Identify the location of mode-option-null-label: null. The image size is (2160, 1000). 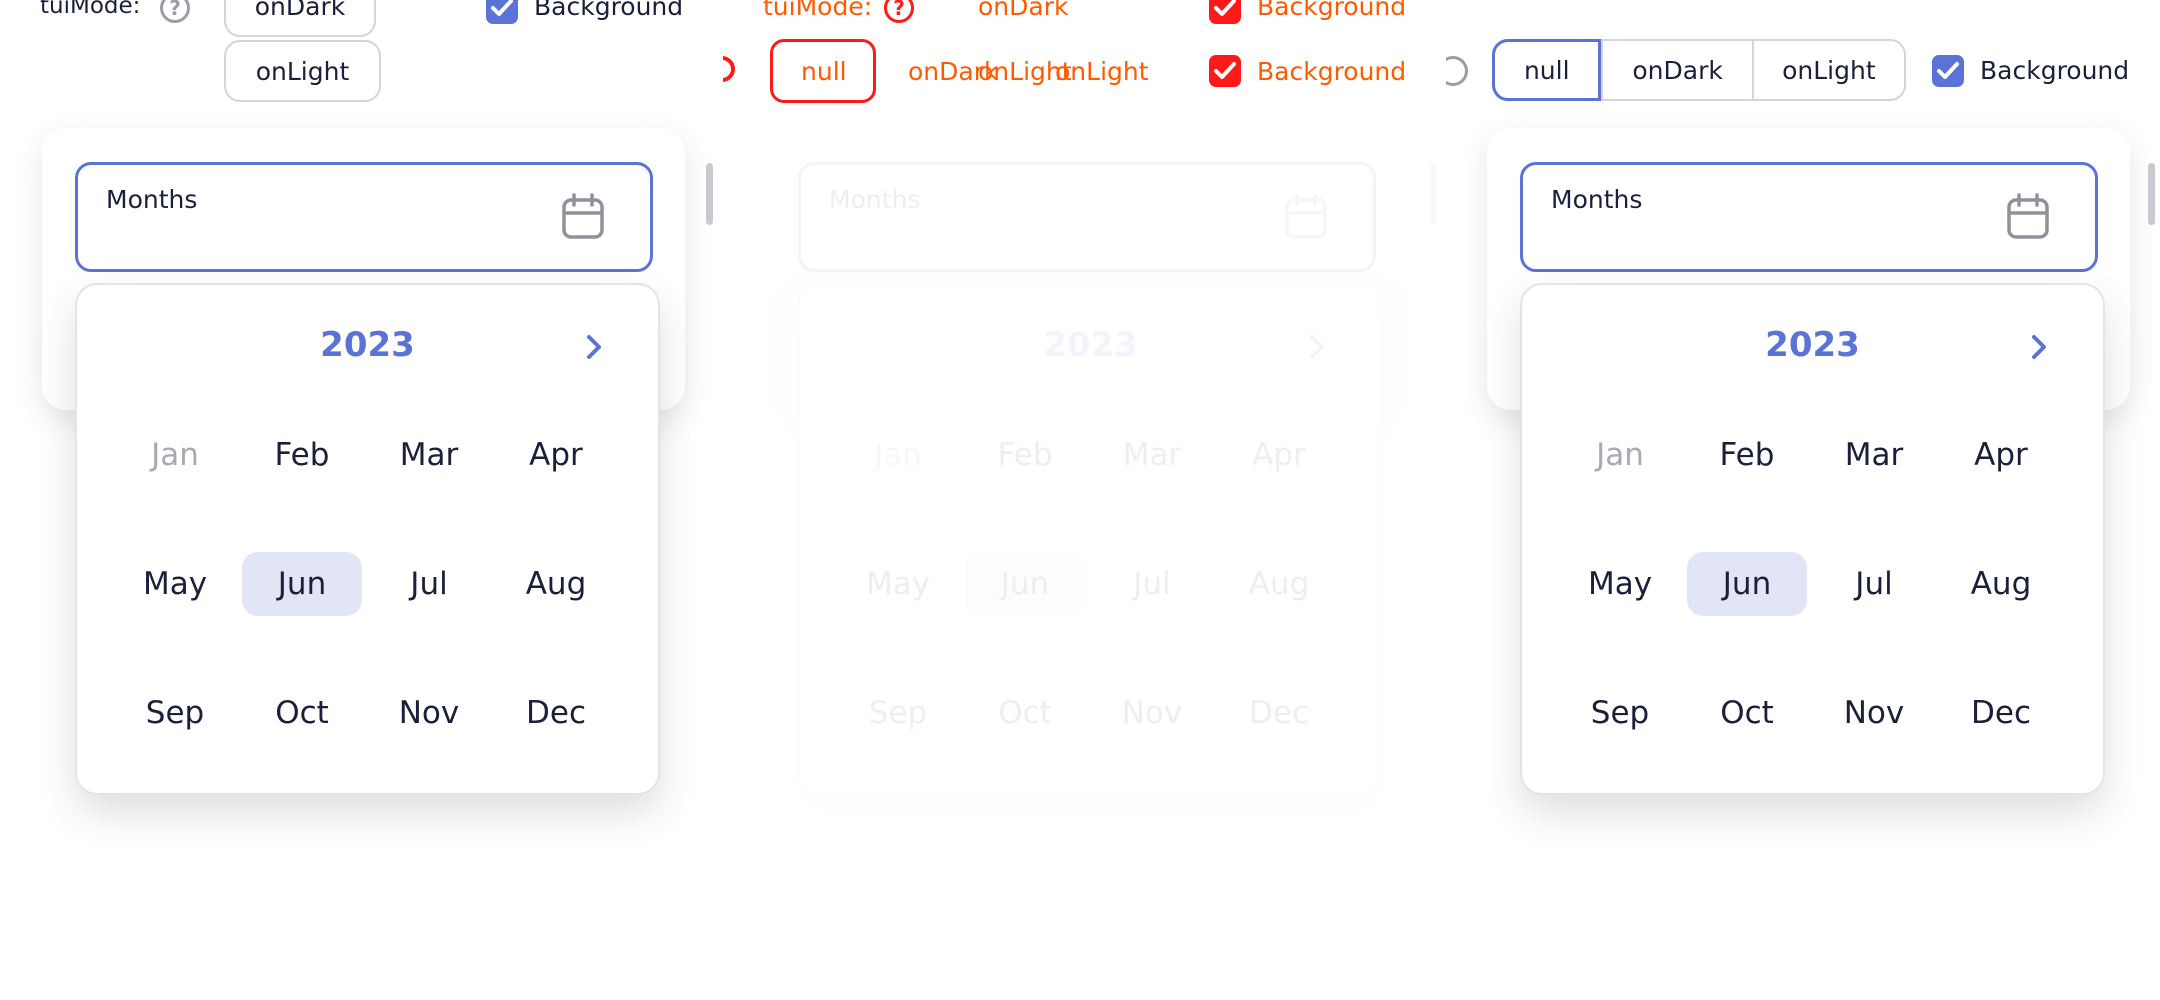
(824, 71).